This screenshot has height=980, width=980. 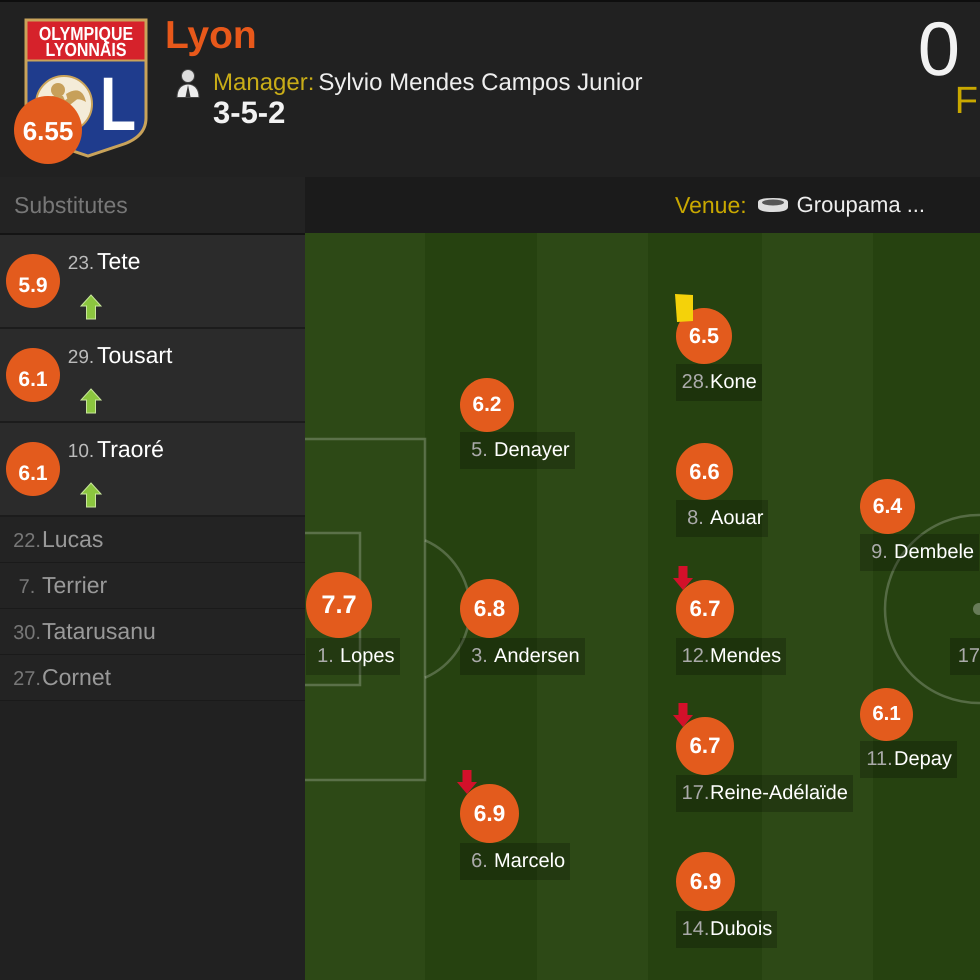 I want to click on player-name: Andersen, so click(x=537, y=656).